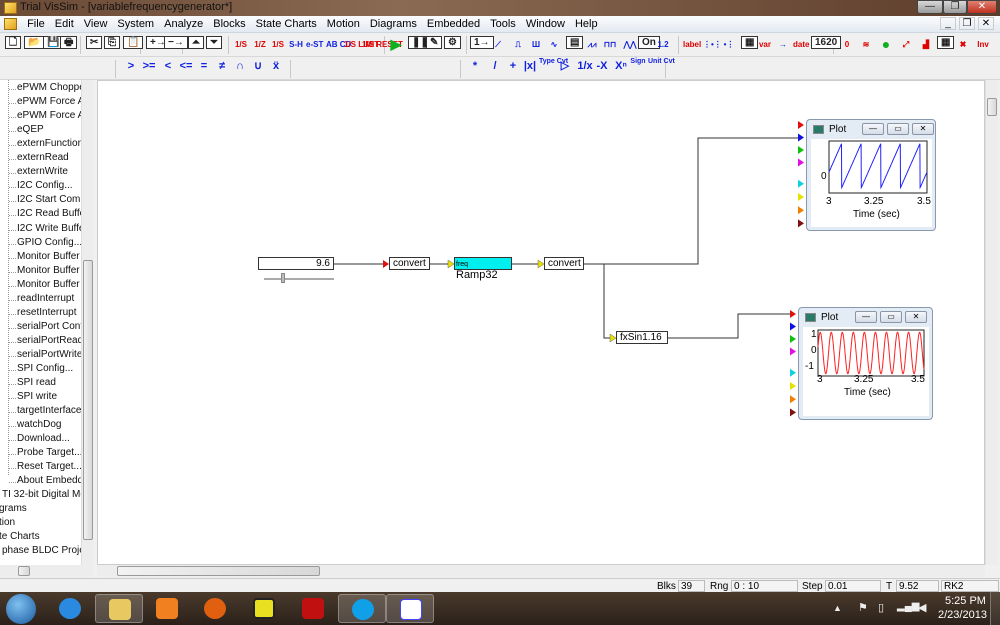  I want to click on triangle-wave-icon: ⋀⋀, so click(630, 44).